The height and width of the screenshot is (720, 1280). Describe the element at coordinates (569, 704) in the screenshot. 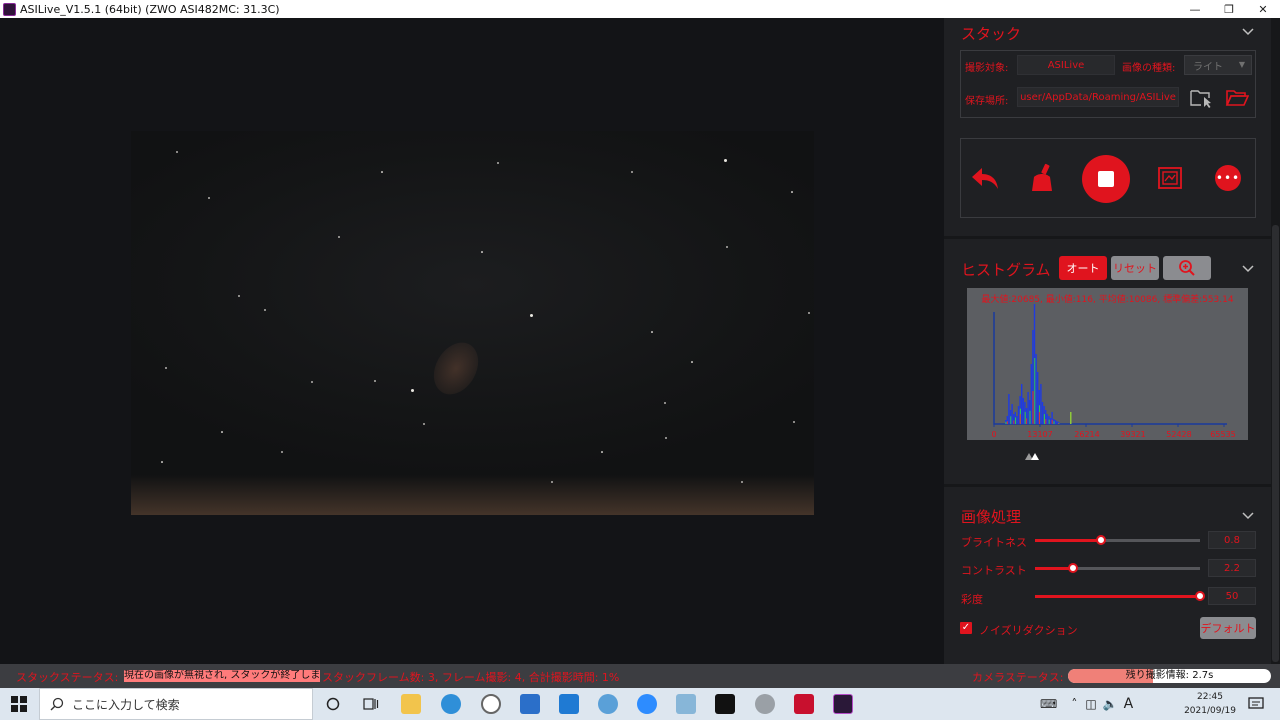

I see `mail-icon` at that location.